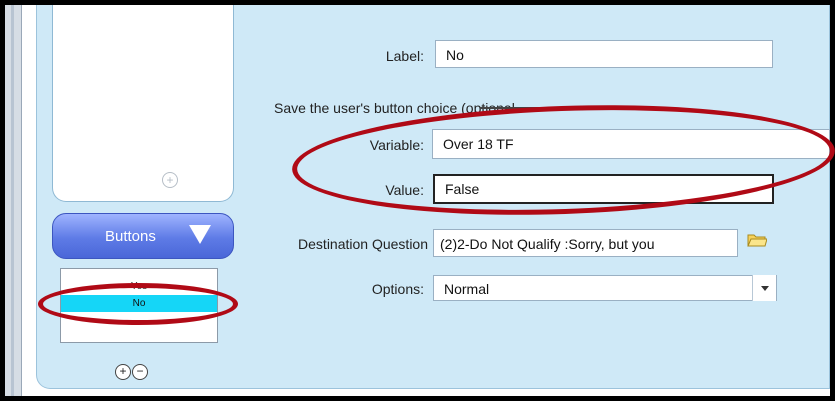  Describe the element at coordinates (138, 304) in the screenshot. I see `annotation-ellipse-no-button` at that location.